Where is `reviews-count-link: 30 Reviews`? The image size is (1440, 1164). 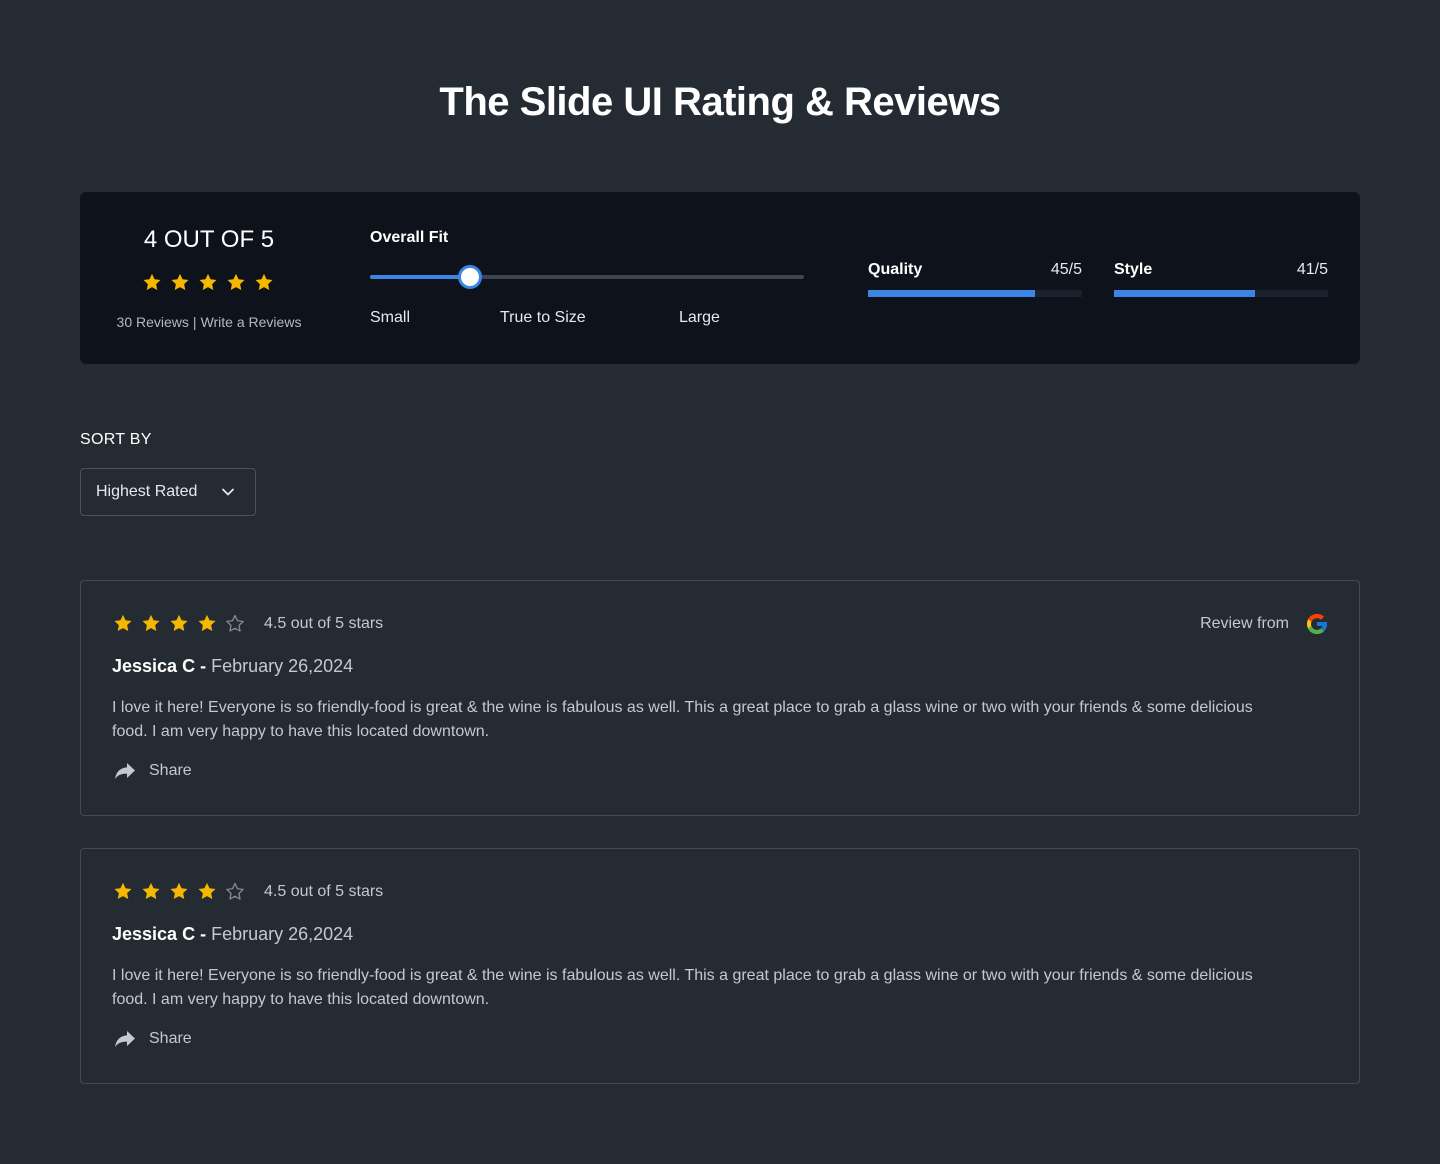 reviews-count-link: 30 Reviews is located at coordinates (153, 322).